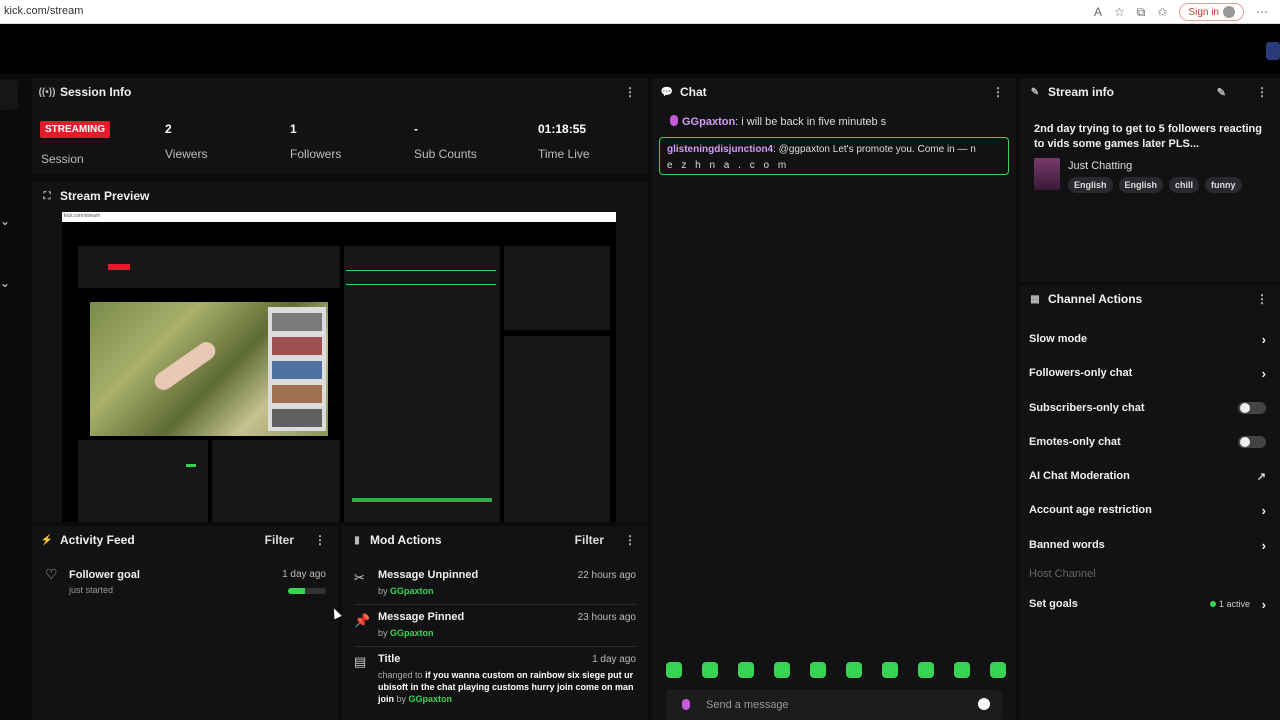 The height and width of the screenshot is (720, 1280). I want to click on chat-input-box, so click(834, 705).